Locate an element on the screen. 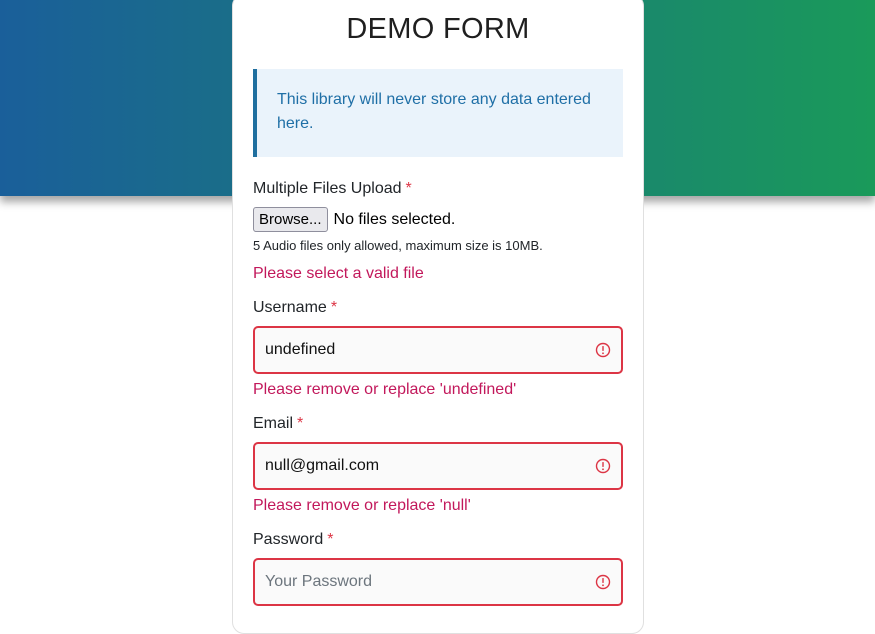  password-label: Password * is located at coordinates (293, 540).